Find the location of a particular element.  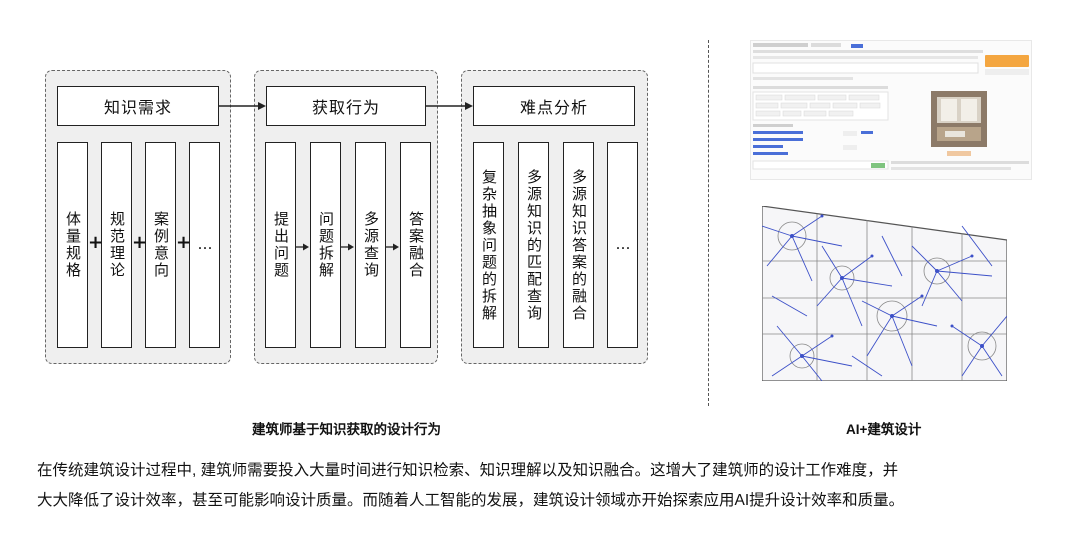

column-answer-fusion: 答案融合 is located at coordinates (415, 245).